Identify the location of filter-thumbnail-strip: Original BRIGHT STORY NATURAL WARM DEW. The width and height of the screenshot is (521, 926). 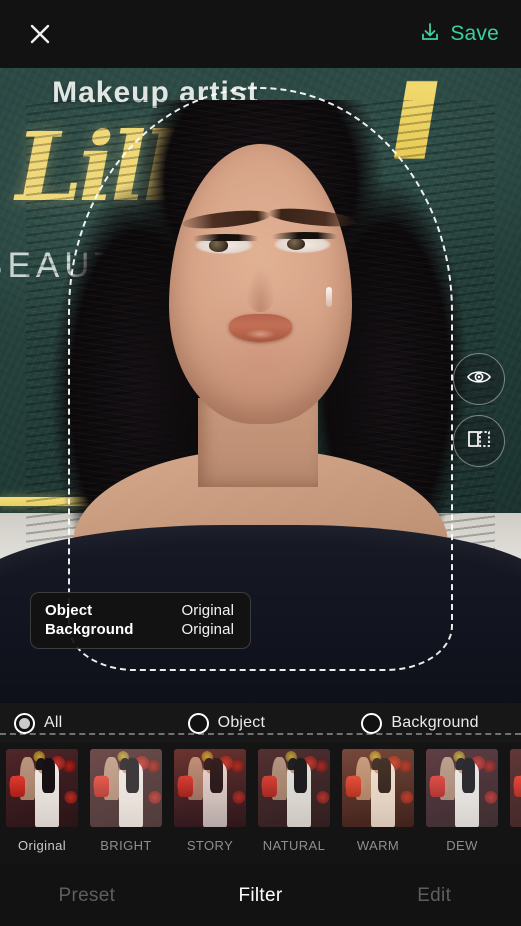
(260, 804).